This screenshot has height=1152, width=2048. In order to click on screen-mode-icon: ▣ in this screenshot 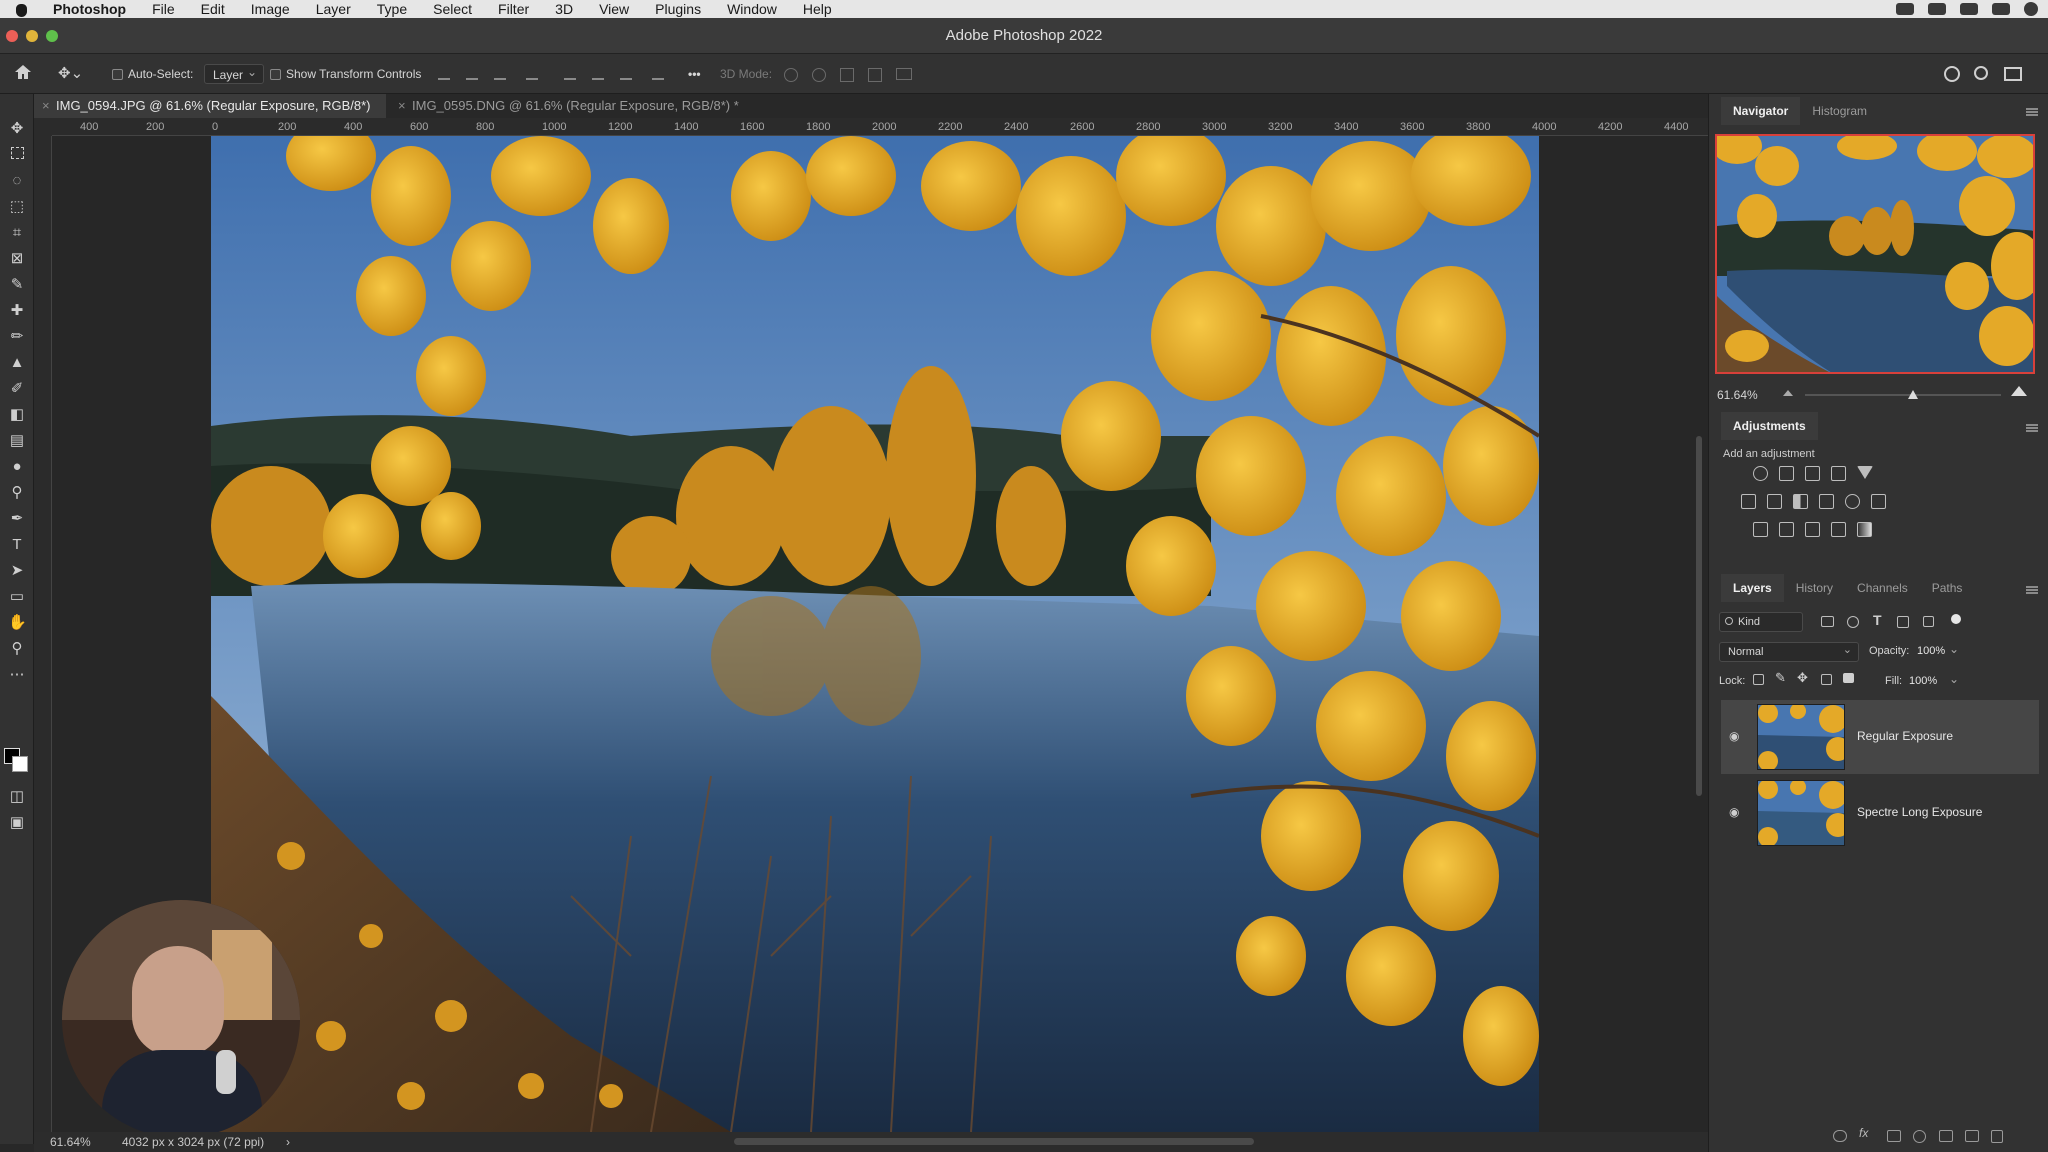, I will do `click(17, 823)`.